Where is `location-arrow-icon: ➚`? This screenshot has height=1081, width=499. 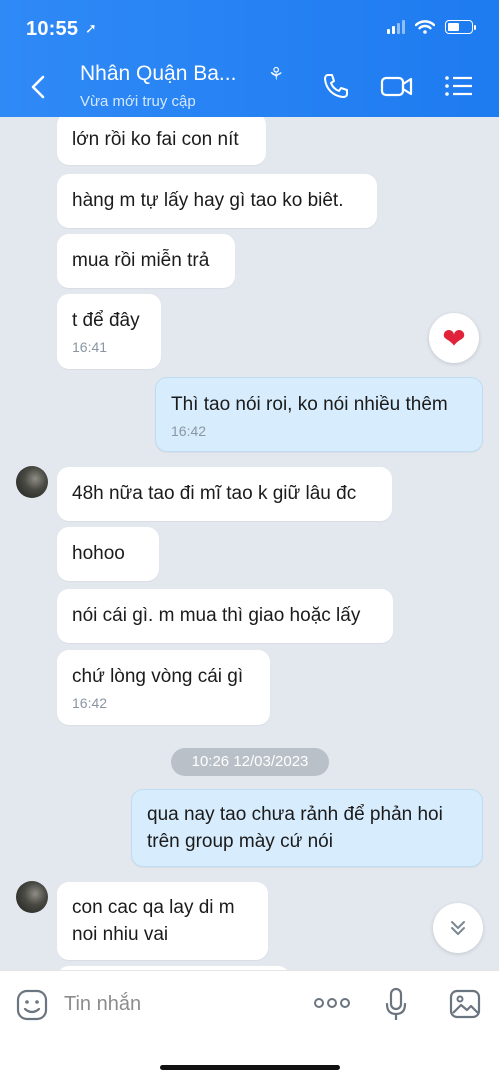 location-arrow-icon: ➚ is located at coordinates (91, 28).